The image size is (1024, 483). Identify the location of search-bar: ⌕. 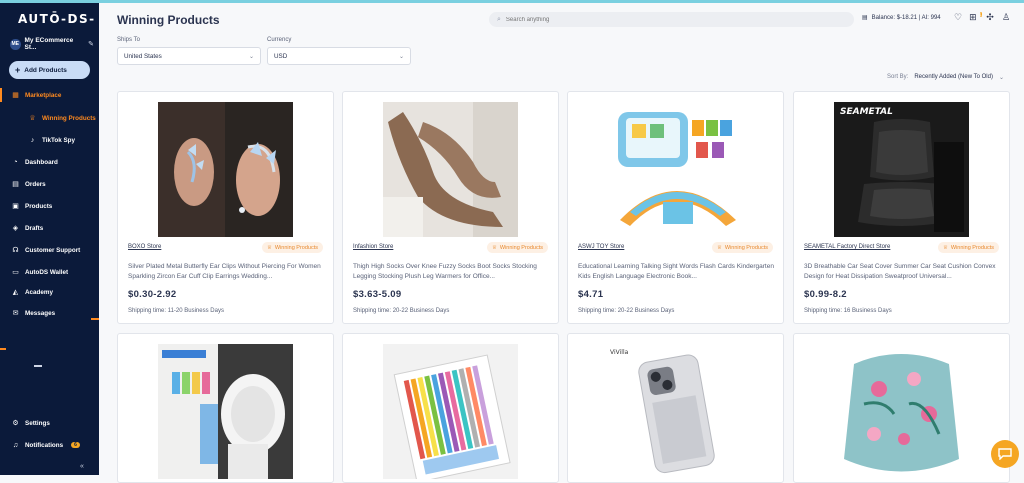
(671, 19).